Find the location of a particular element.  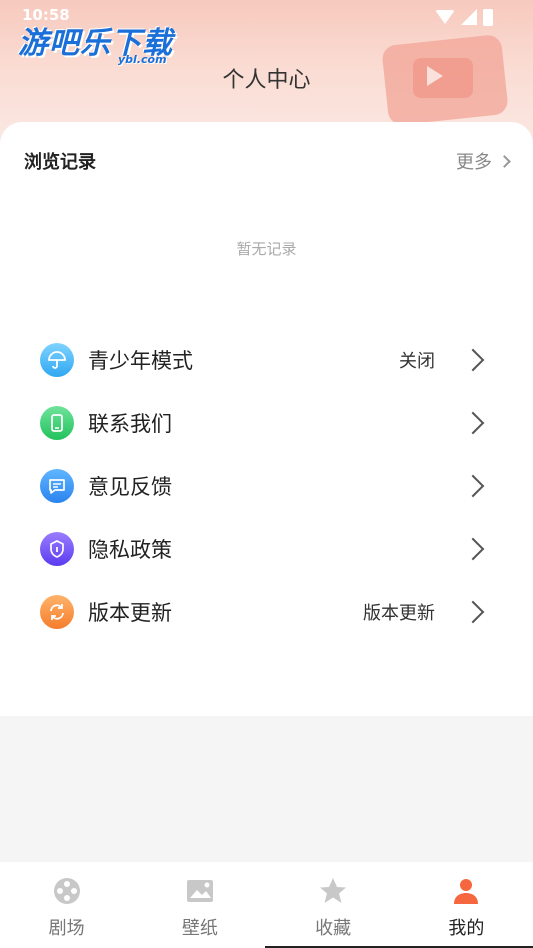

menu-item-teen-mode: 青少年模式 关闭 is located at coordinates (266, 359).